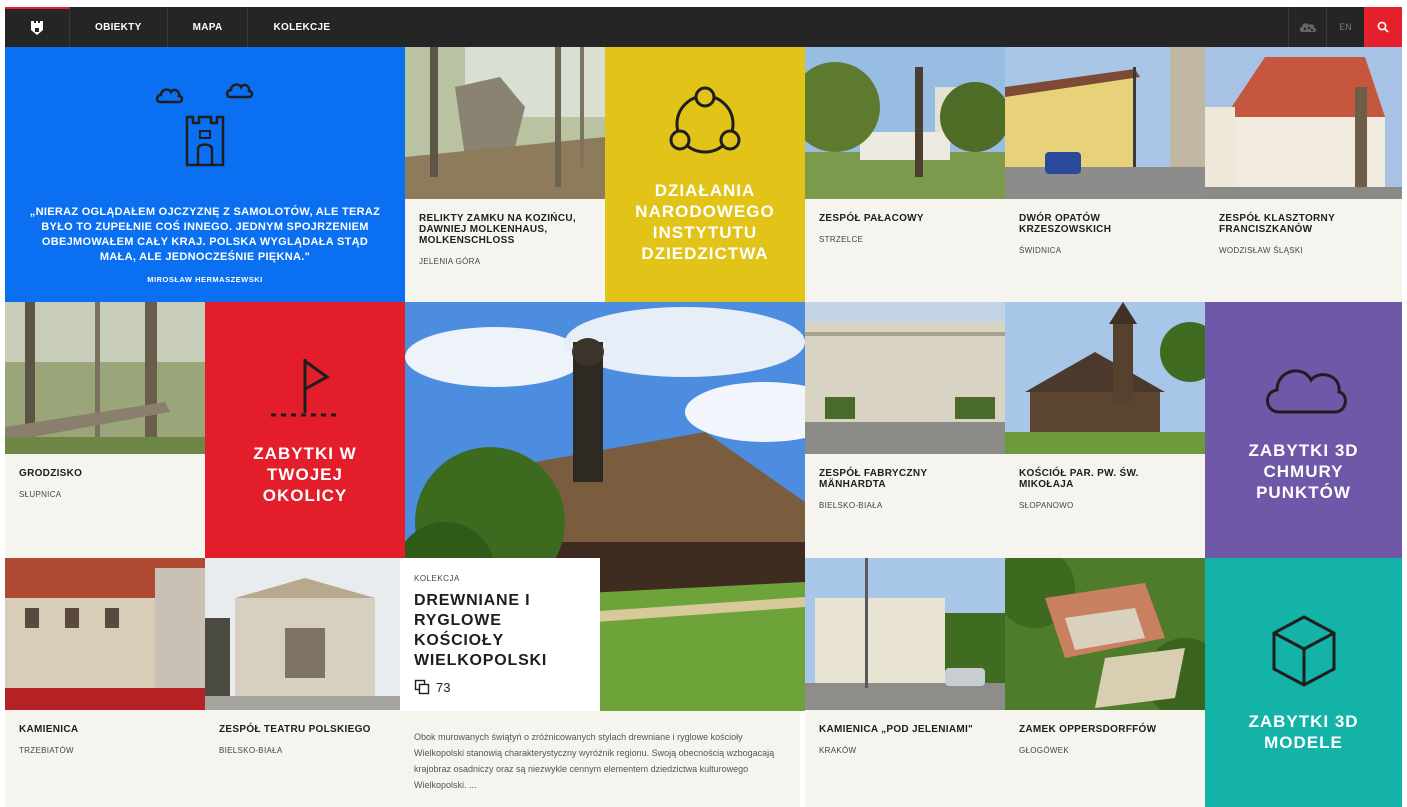  Describe the element at coordinates (46, 750) in the screenshot. I see `object-location: TRZEBIATÓW` at that location.